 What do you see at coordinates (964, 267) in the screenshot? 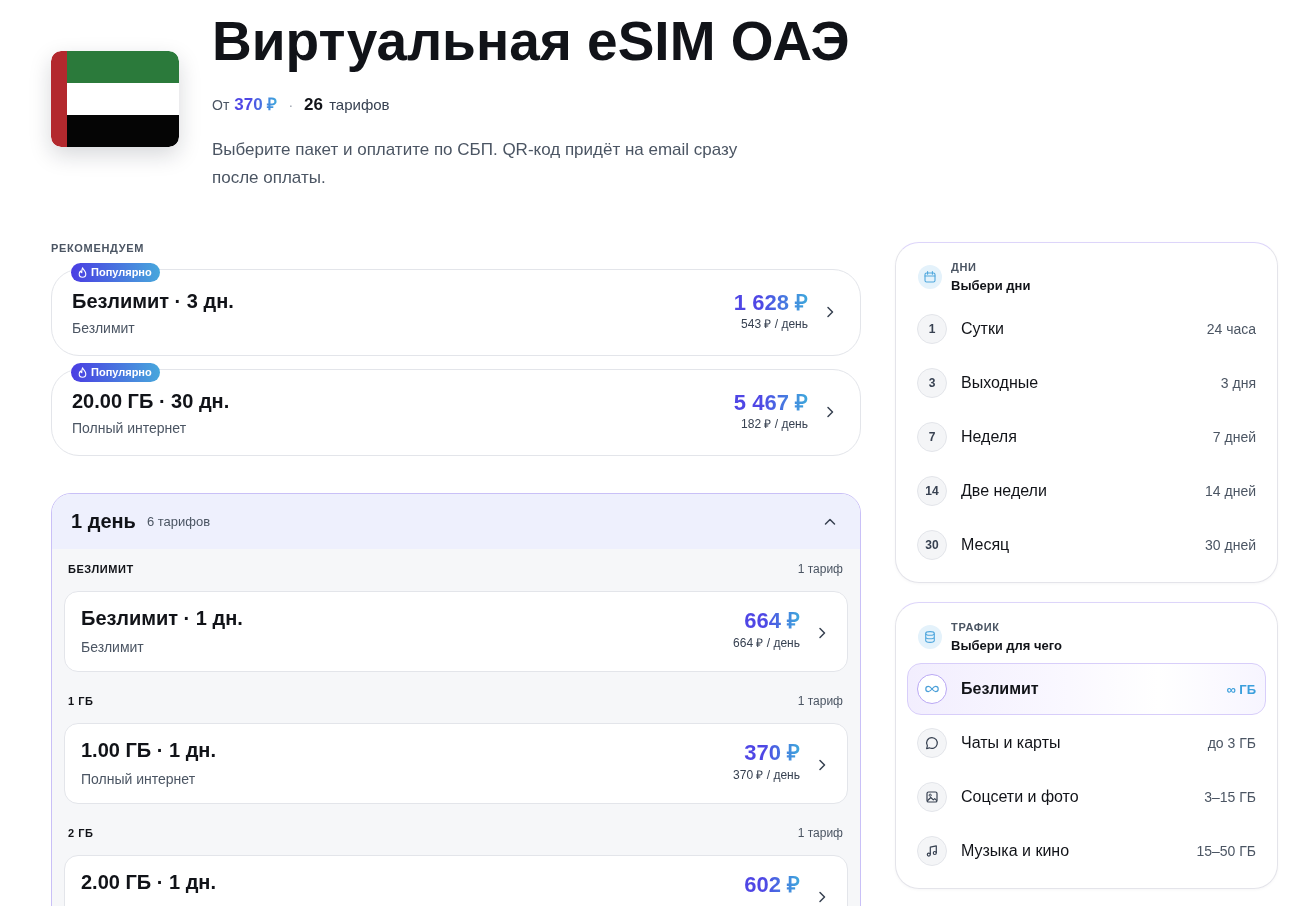
I see `panel-label: ДНИ` at bounding box center [964, 267].